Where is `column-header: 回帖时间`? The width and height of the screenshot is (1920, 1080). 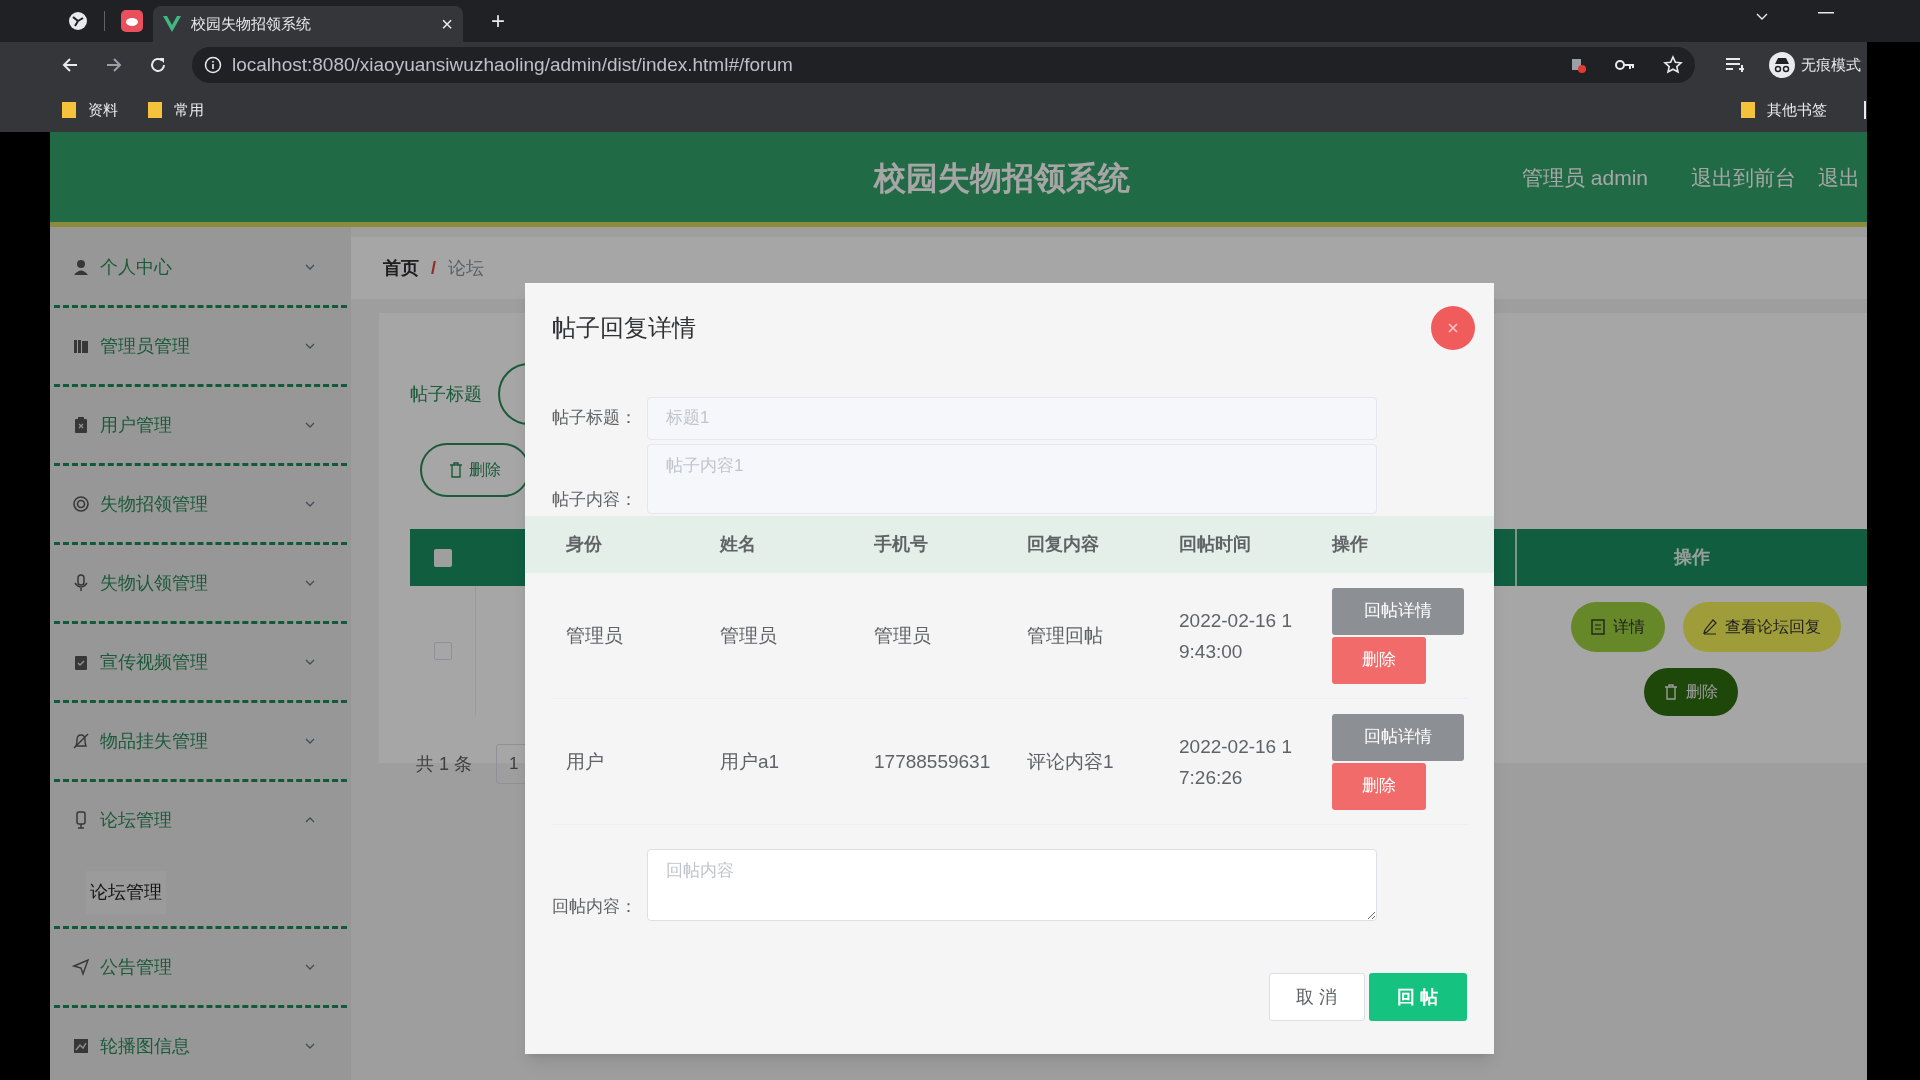
column-header: 回帖时间 is located at coordinates (1215, 544).